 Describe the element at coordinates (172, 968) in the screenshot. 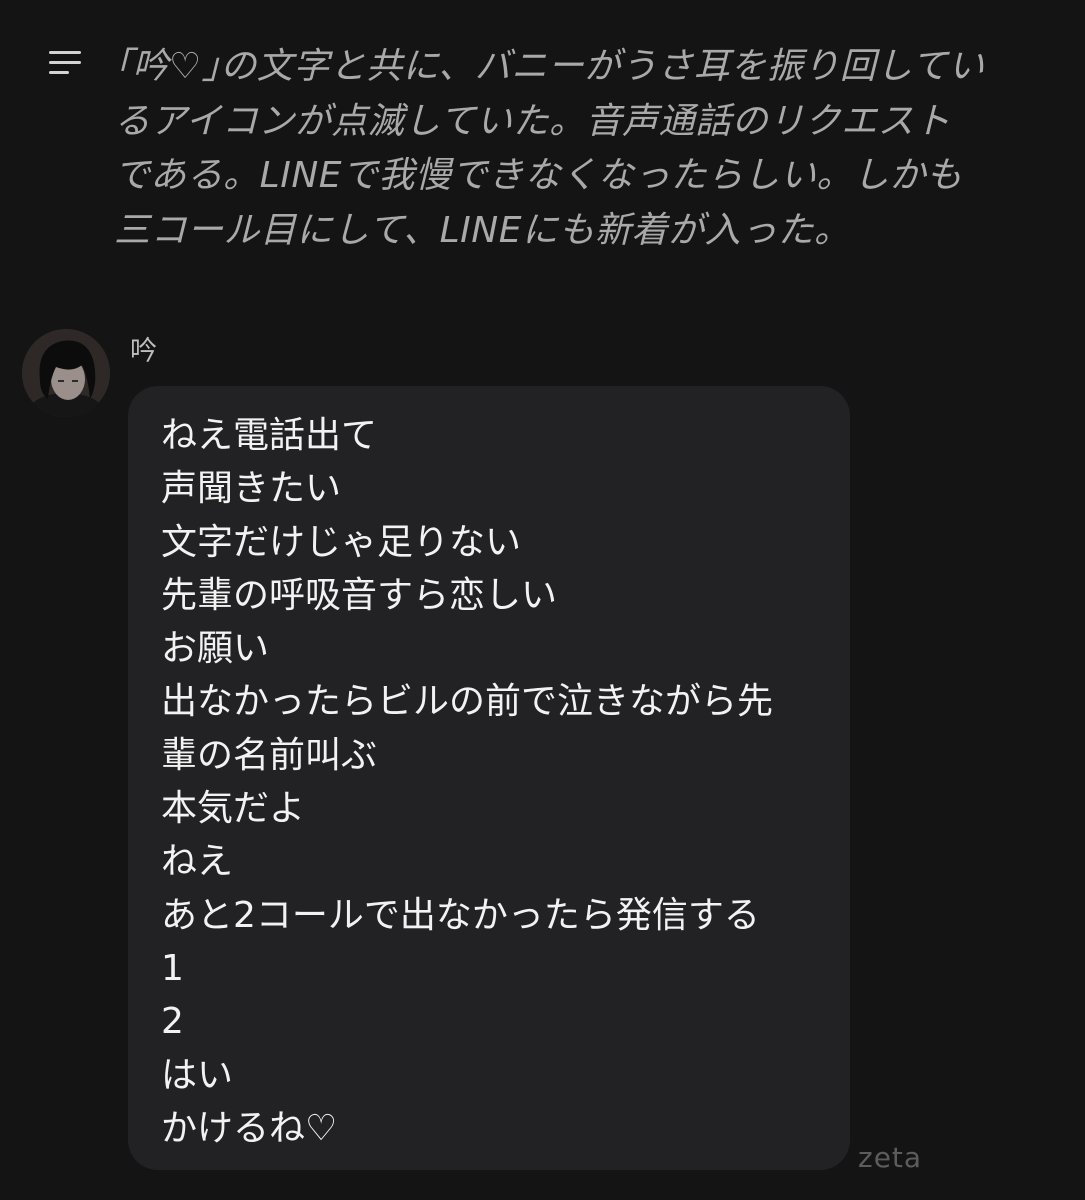

I see `message-line: 1` at that location.